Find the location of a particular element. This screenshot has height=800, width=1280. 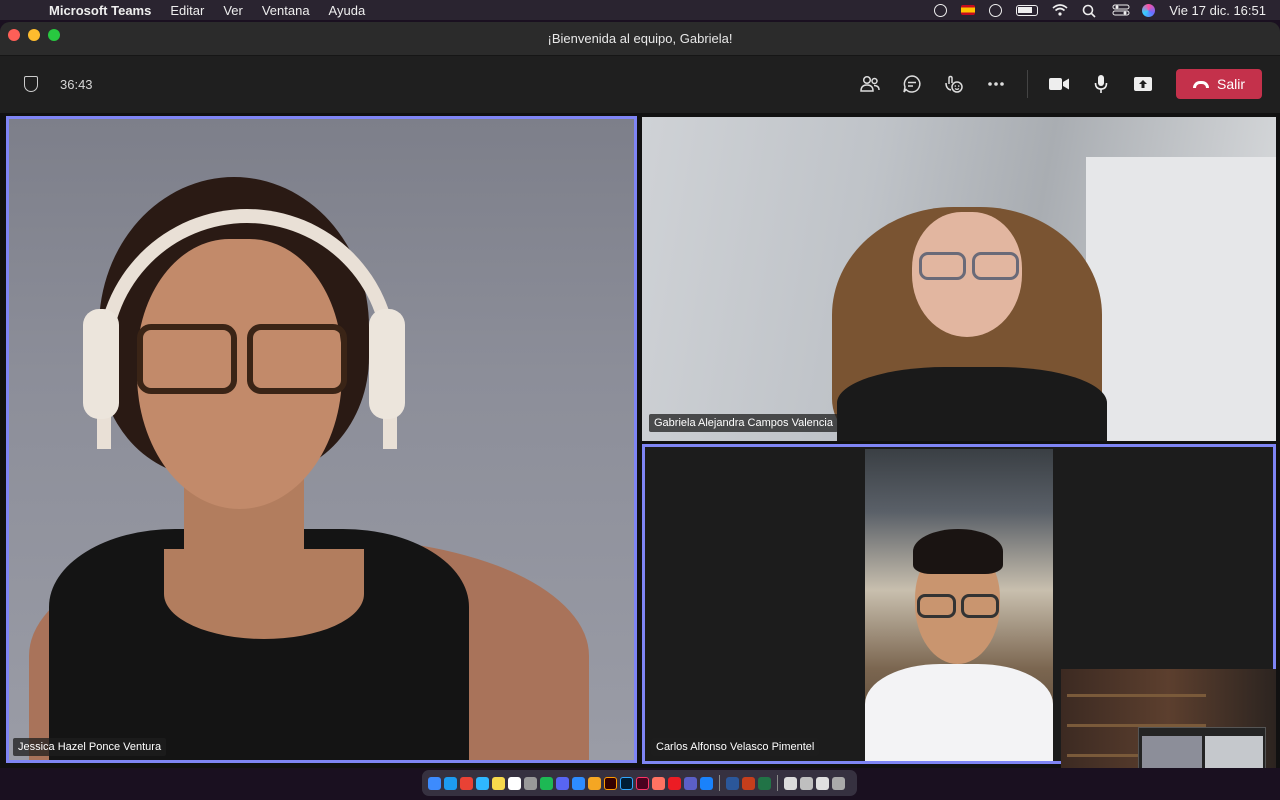

video-feed-earcup-right is located at coordinates (387, 364).